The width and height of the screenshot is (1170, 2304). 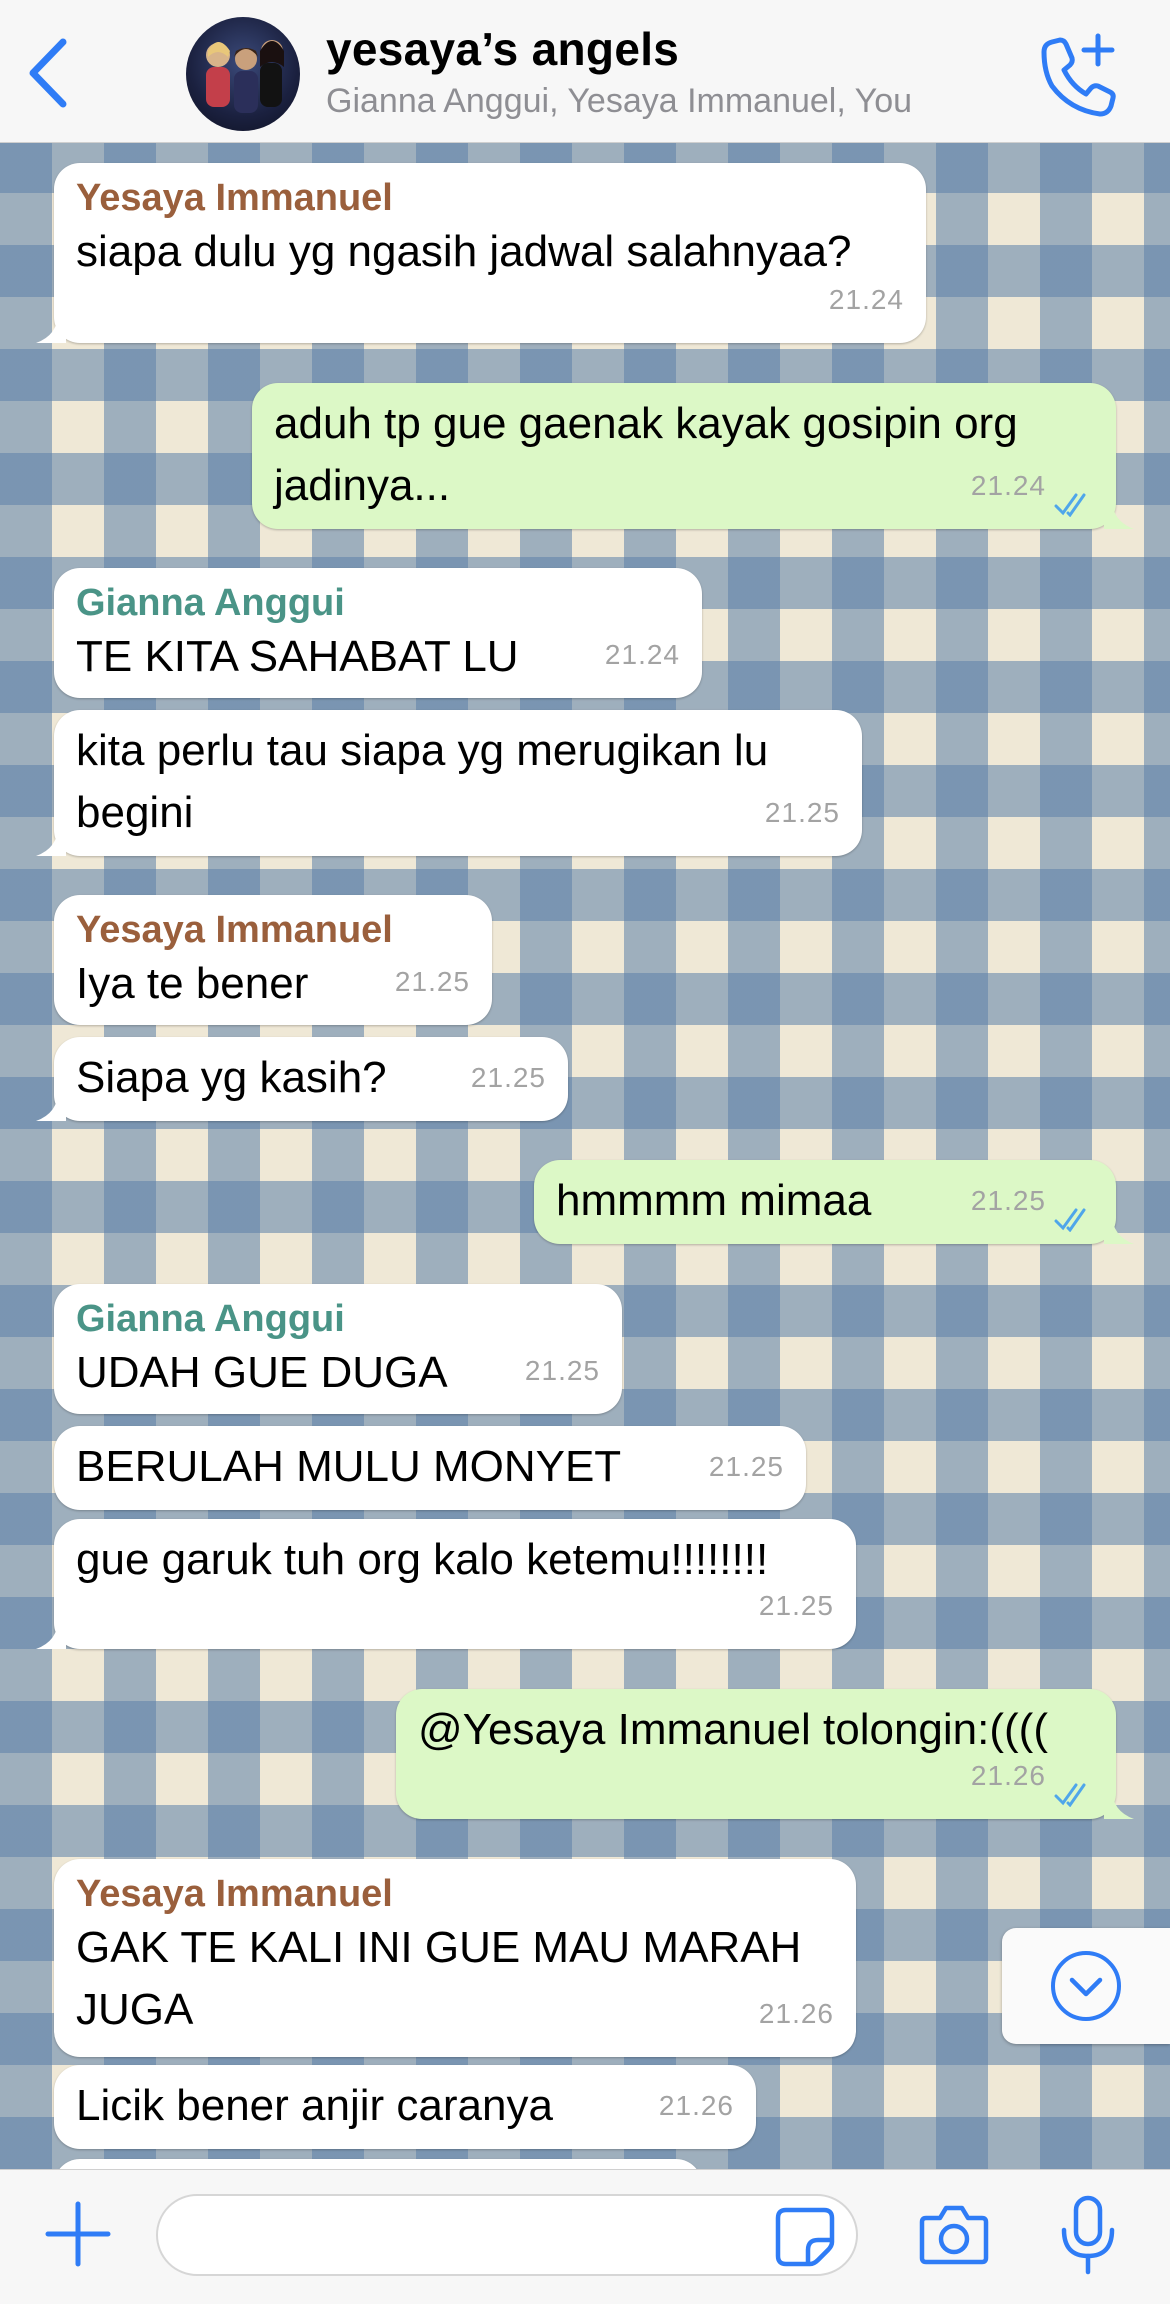 I want to click on message-bubble-incoming: Gianna Anggui TE KITA SAHABAT LU 21.24, so click(x=378, y=633).